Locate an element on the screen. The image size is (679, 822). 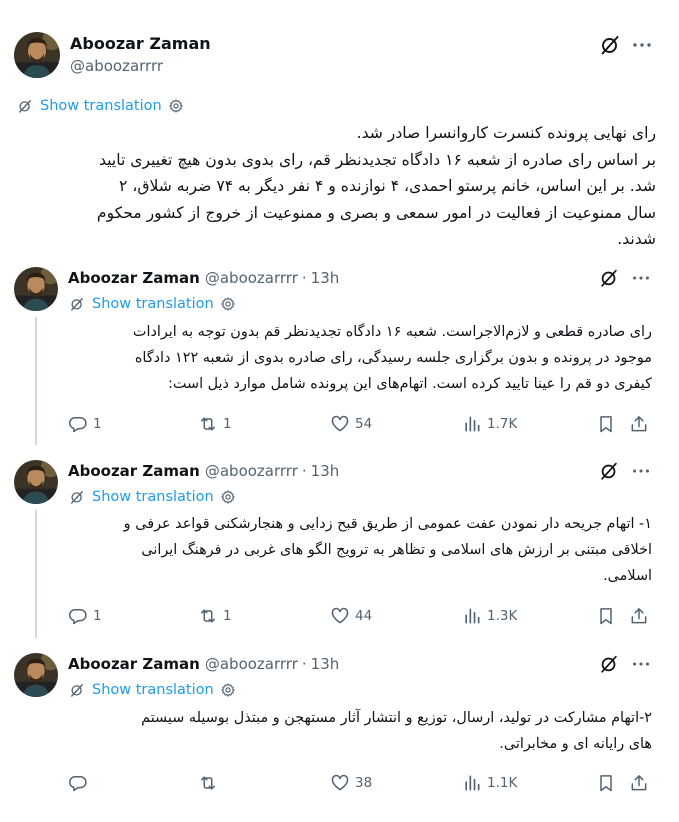
like-button: 44 is located at coordinates (351, 616).